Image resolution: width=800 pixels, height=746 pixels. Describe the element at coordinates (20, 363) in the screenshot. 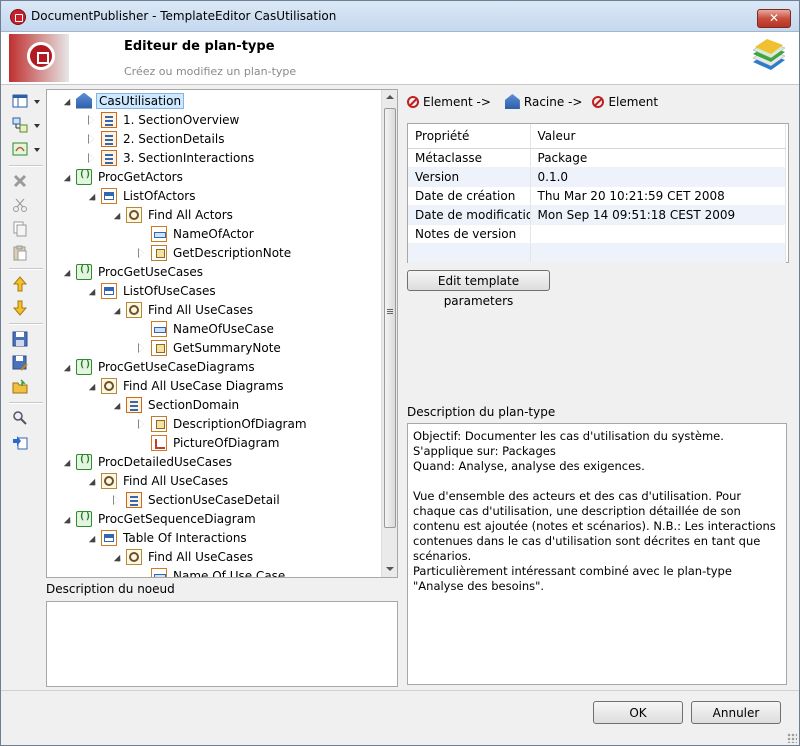

I see `save-as-icon` at that location.